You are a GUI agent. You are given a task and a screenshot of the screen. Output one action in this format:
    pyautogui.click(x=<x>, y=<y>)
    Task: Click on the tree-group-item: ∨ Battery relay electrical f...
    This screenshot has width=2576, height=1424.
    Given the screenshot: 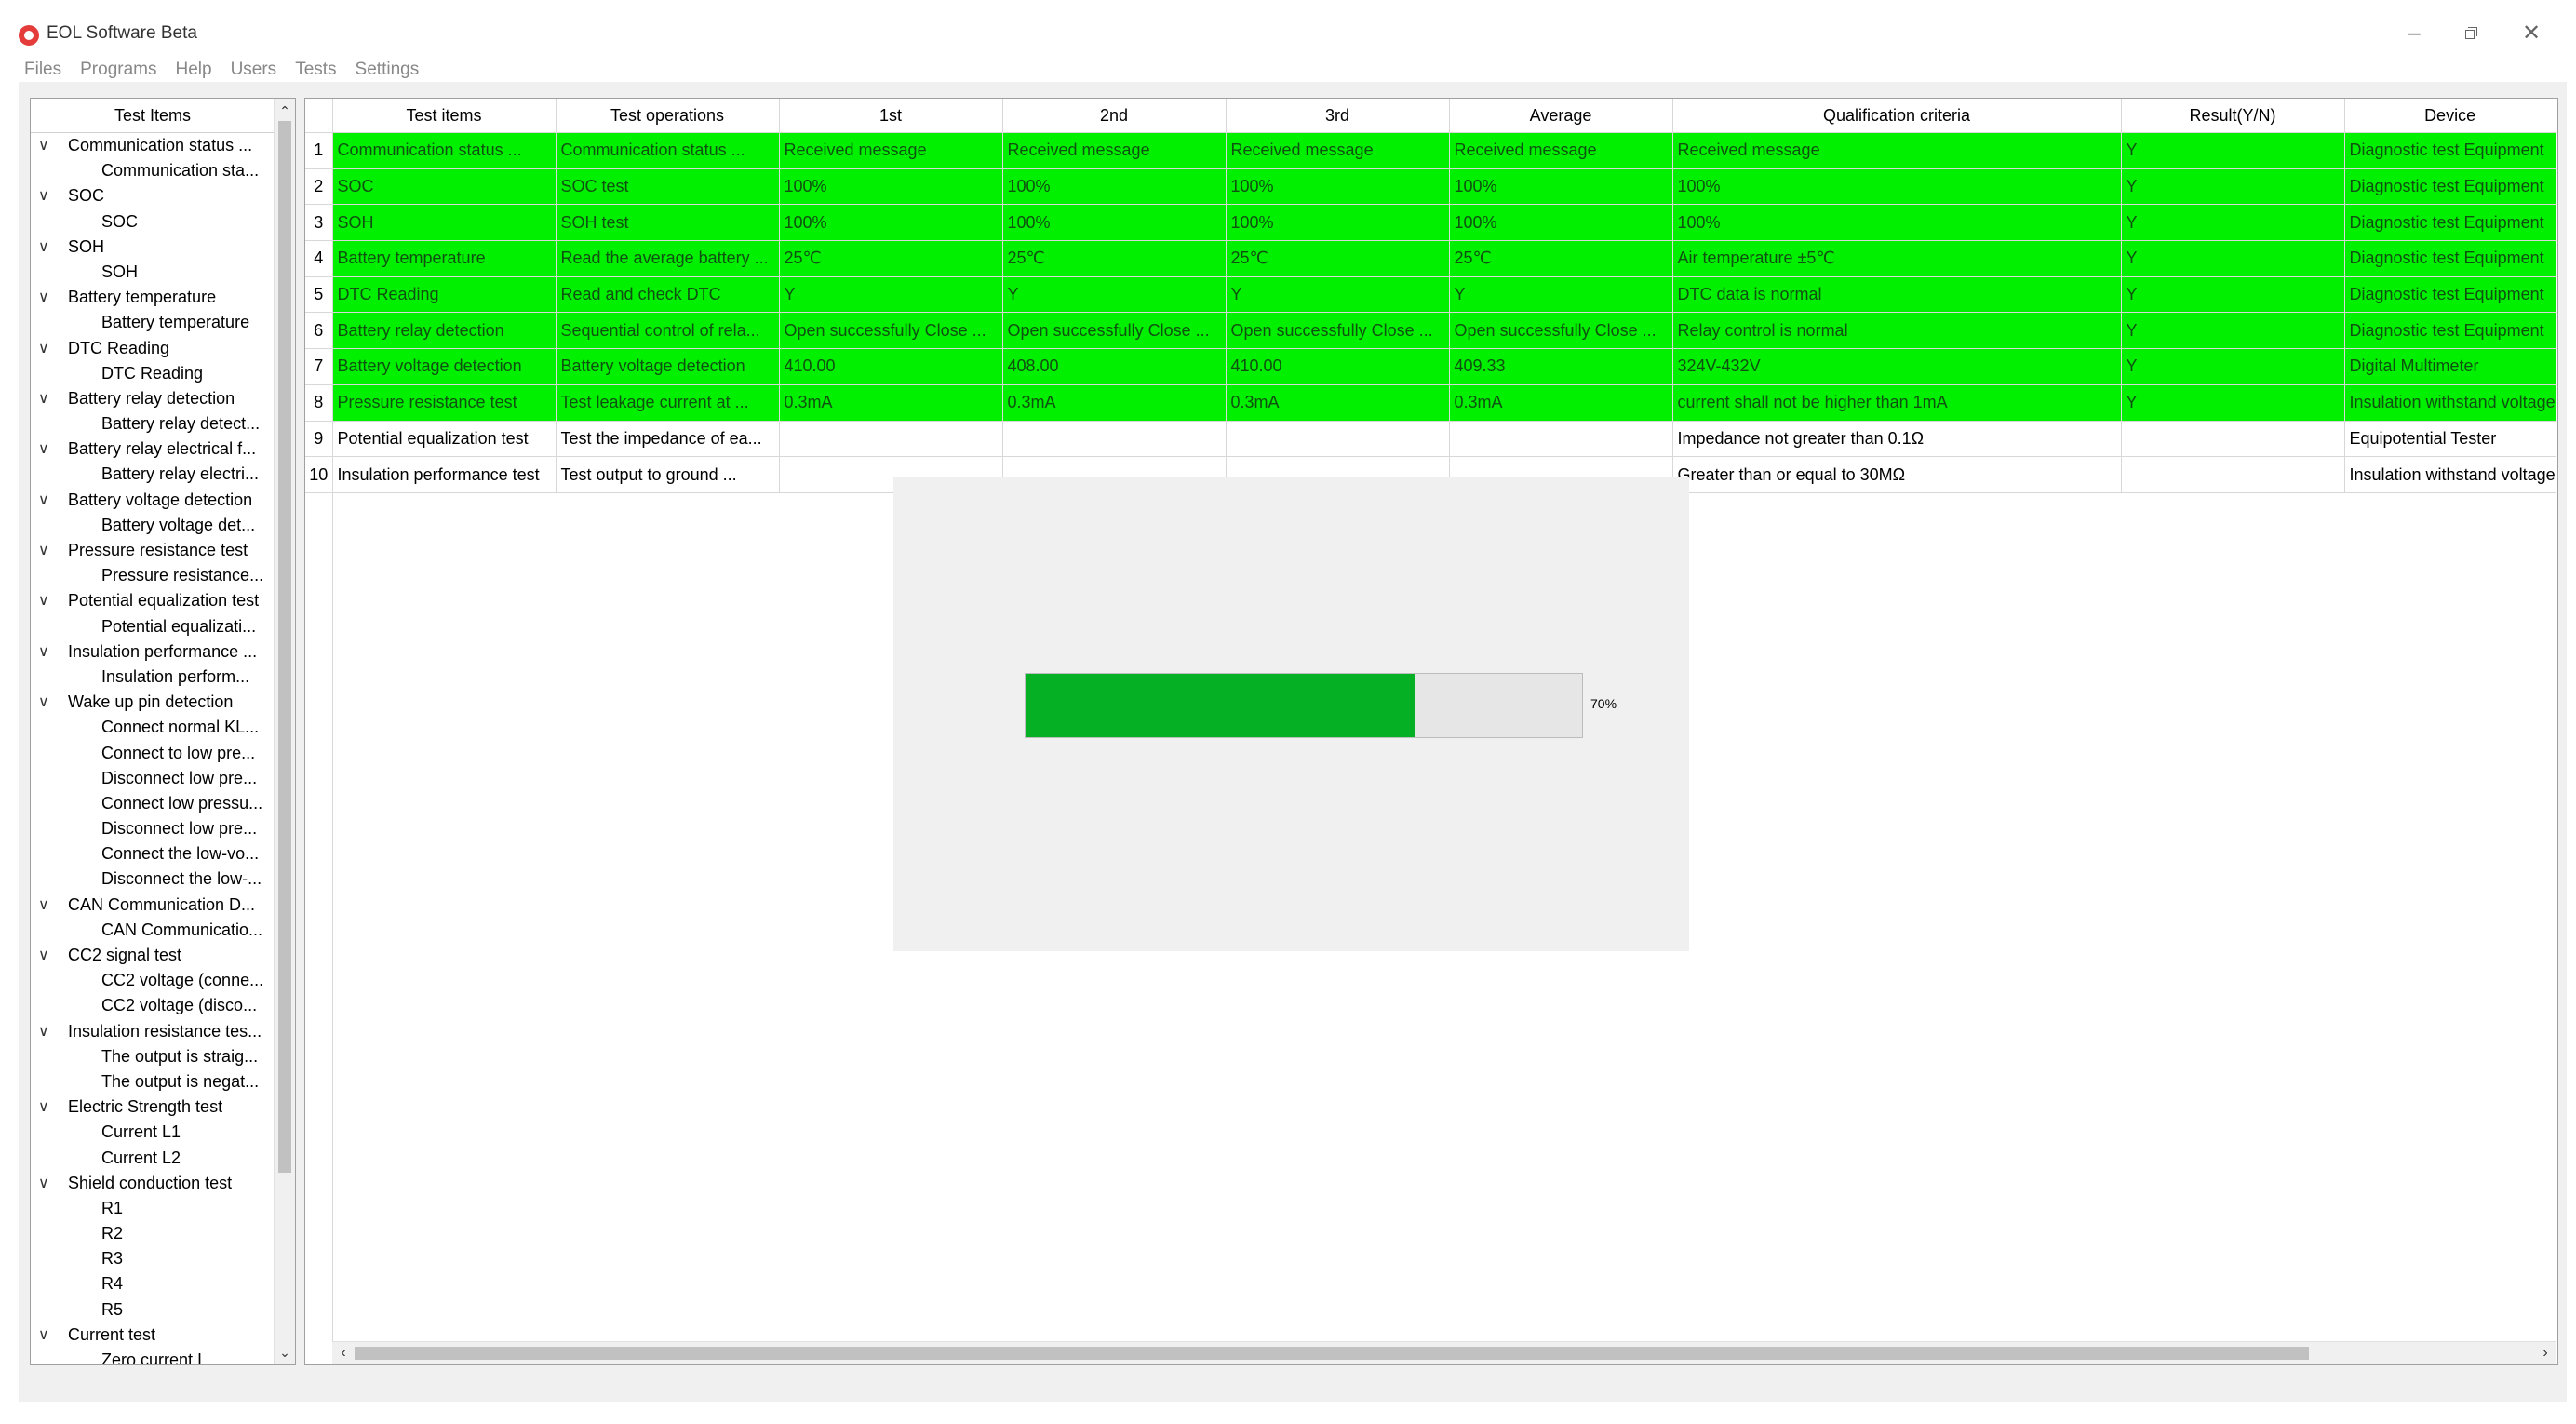 What is the action you would take?
    pyautogui.click(x=153, y=449)
    